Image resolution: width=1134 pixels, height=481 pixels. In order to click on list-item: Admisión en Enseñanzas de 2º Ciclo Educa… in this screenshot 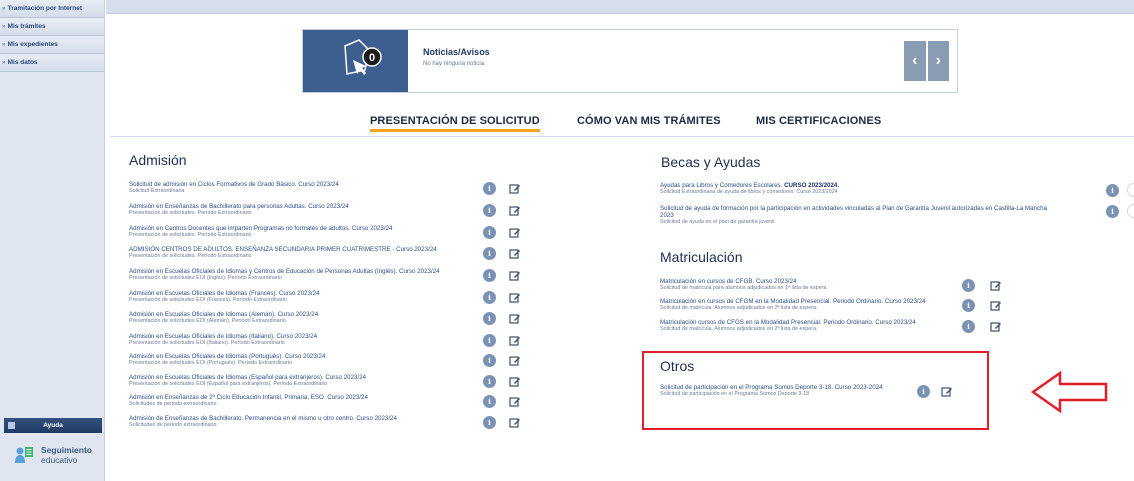, I will do `click(248, 400)`.